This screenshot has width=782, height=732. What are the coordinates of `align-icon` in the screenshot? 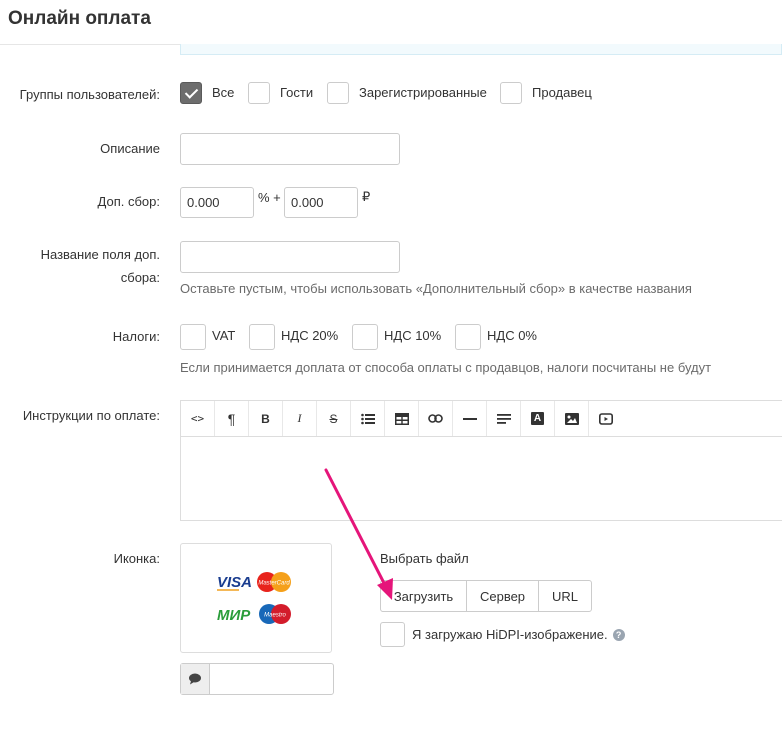 It's located at (504, 418).